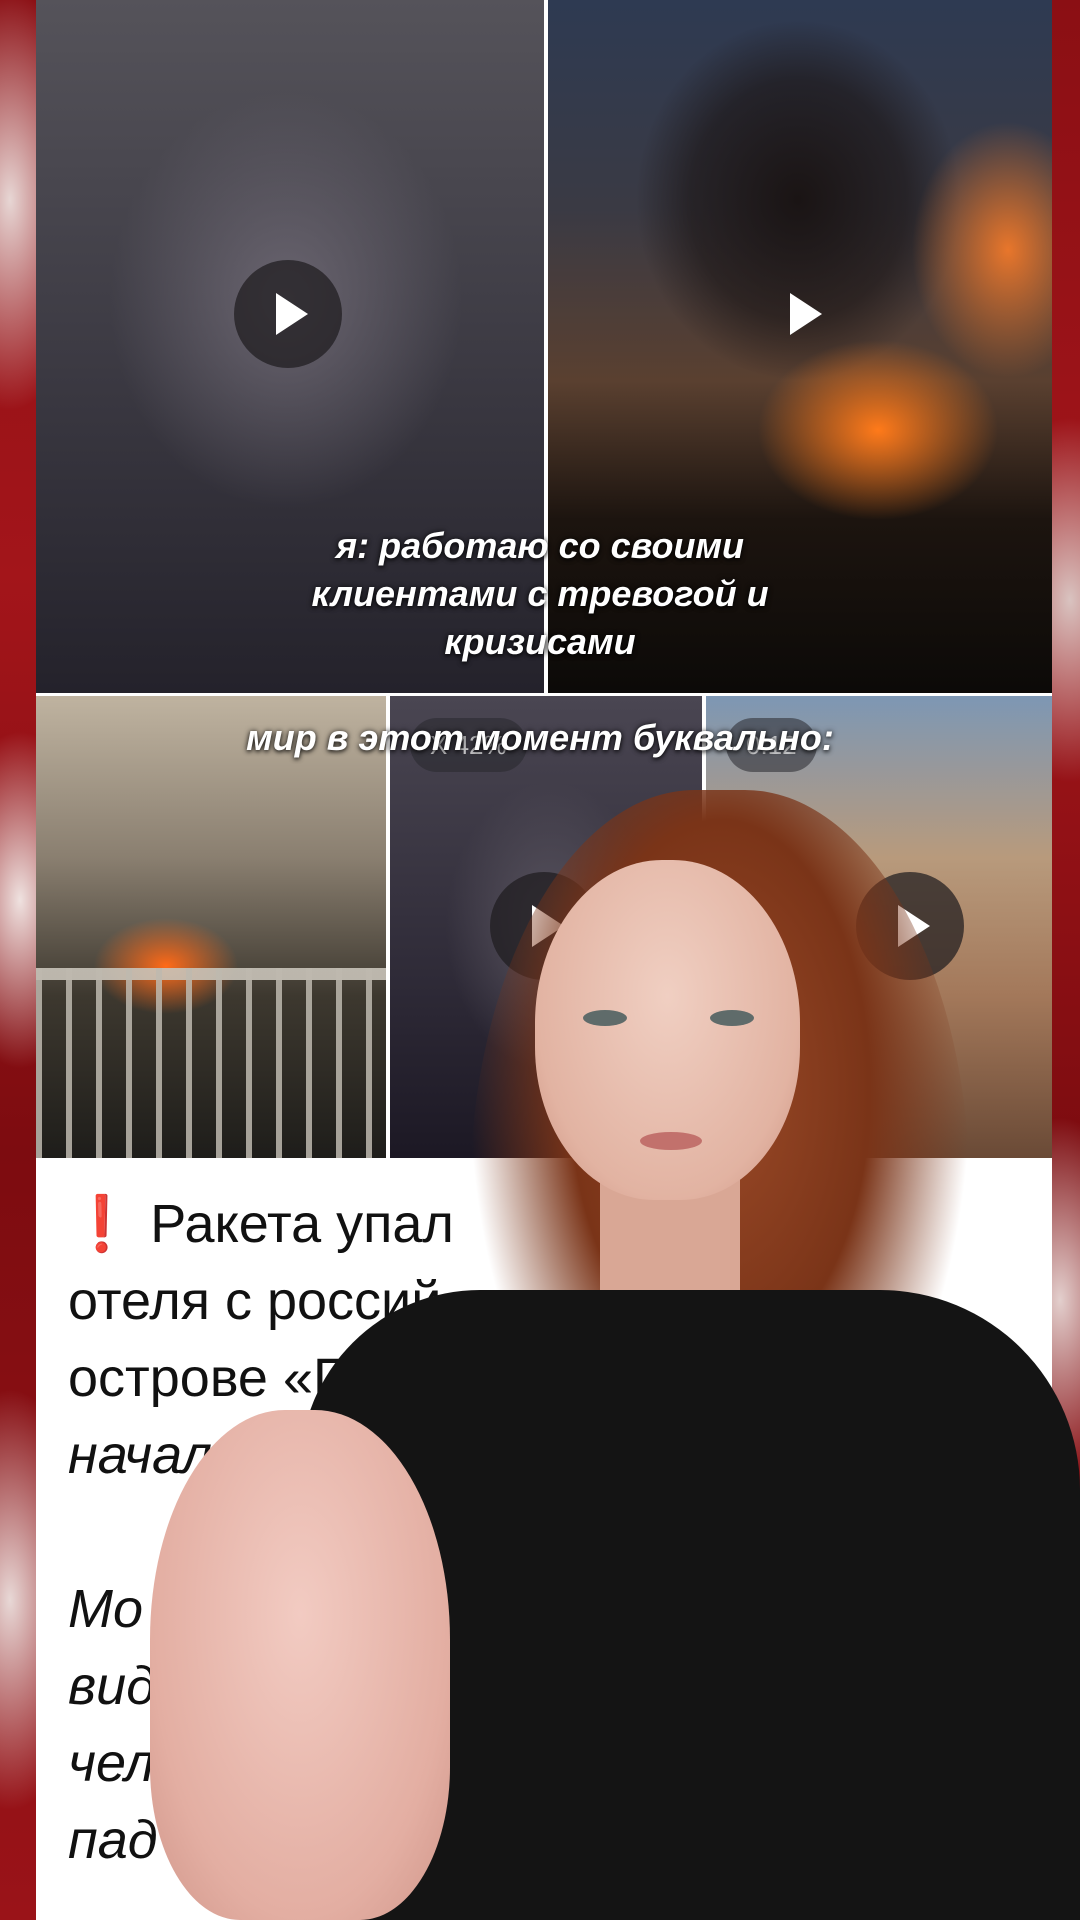 The image size is (1080, 1920). Describe the element at coordinates (540, 641) in the screenshot. I see `caption-line-3: кризисами` at that location.